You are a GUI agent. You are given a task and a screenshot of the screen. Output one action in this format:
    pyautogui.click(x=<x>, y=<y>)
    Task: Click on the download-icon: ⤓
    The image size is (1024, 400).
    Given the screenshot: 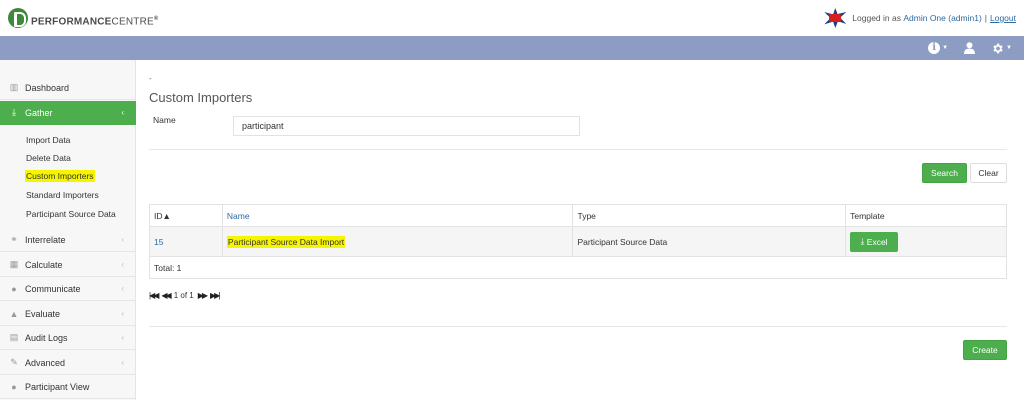 What is the action you would take?
    pyautogui.click(x=14, y=112)
    